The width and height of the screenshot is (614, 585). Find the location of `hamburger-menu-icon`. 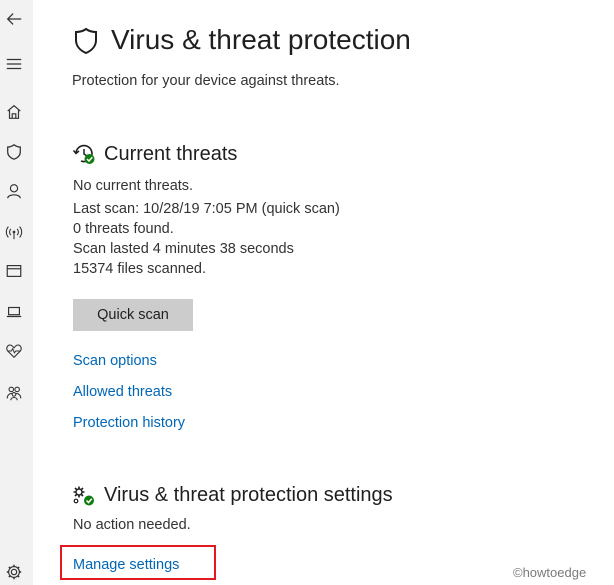

hamburger-menu-icon is located at coordinates (14, 64).